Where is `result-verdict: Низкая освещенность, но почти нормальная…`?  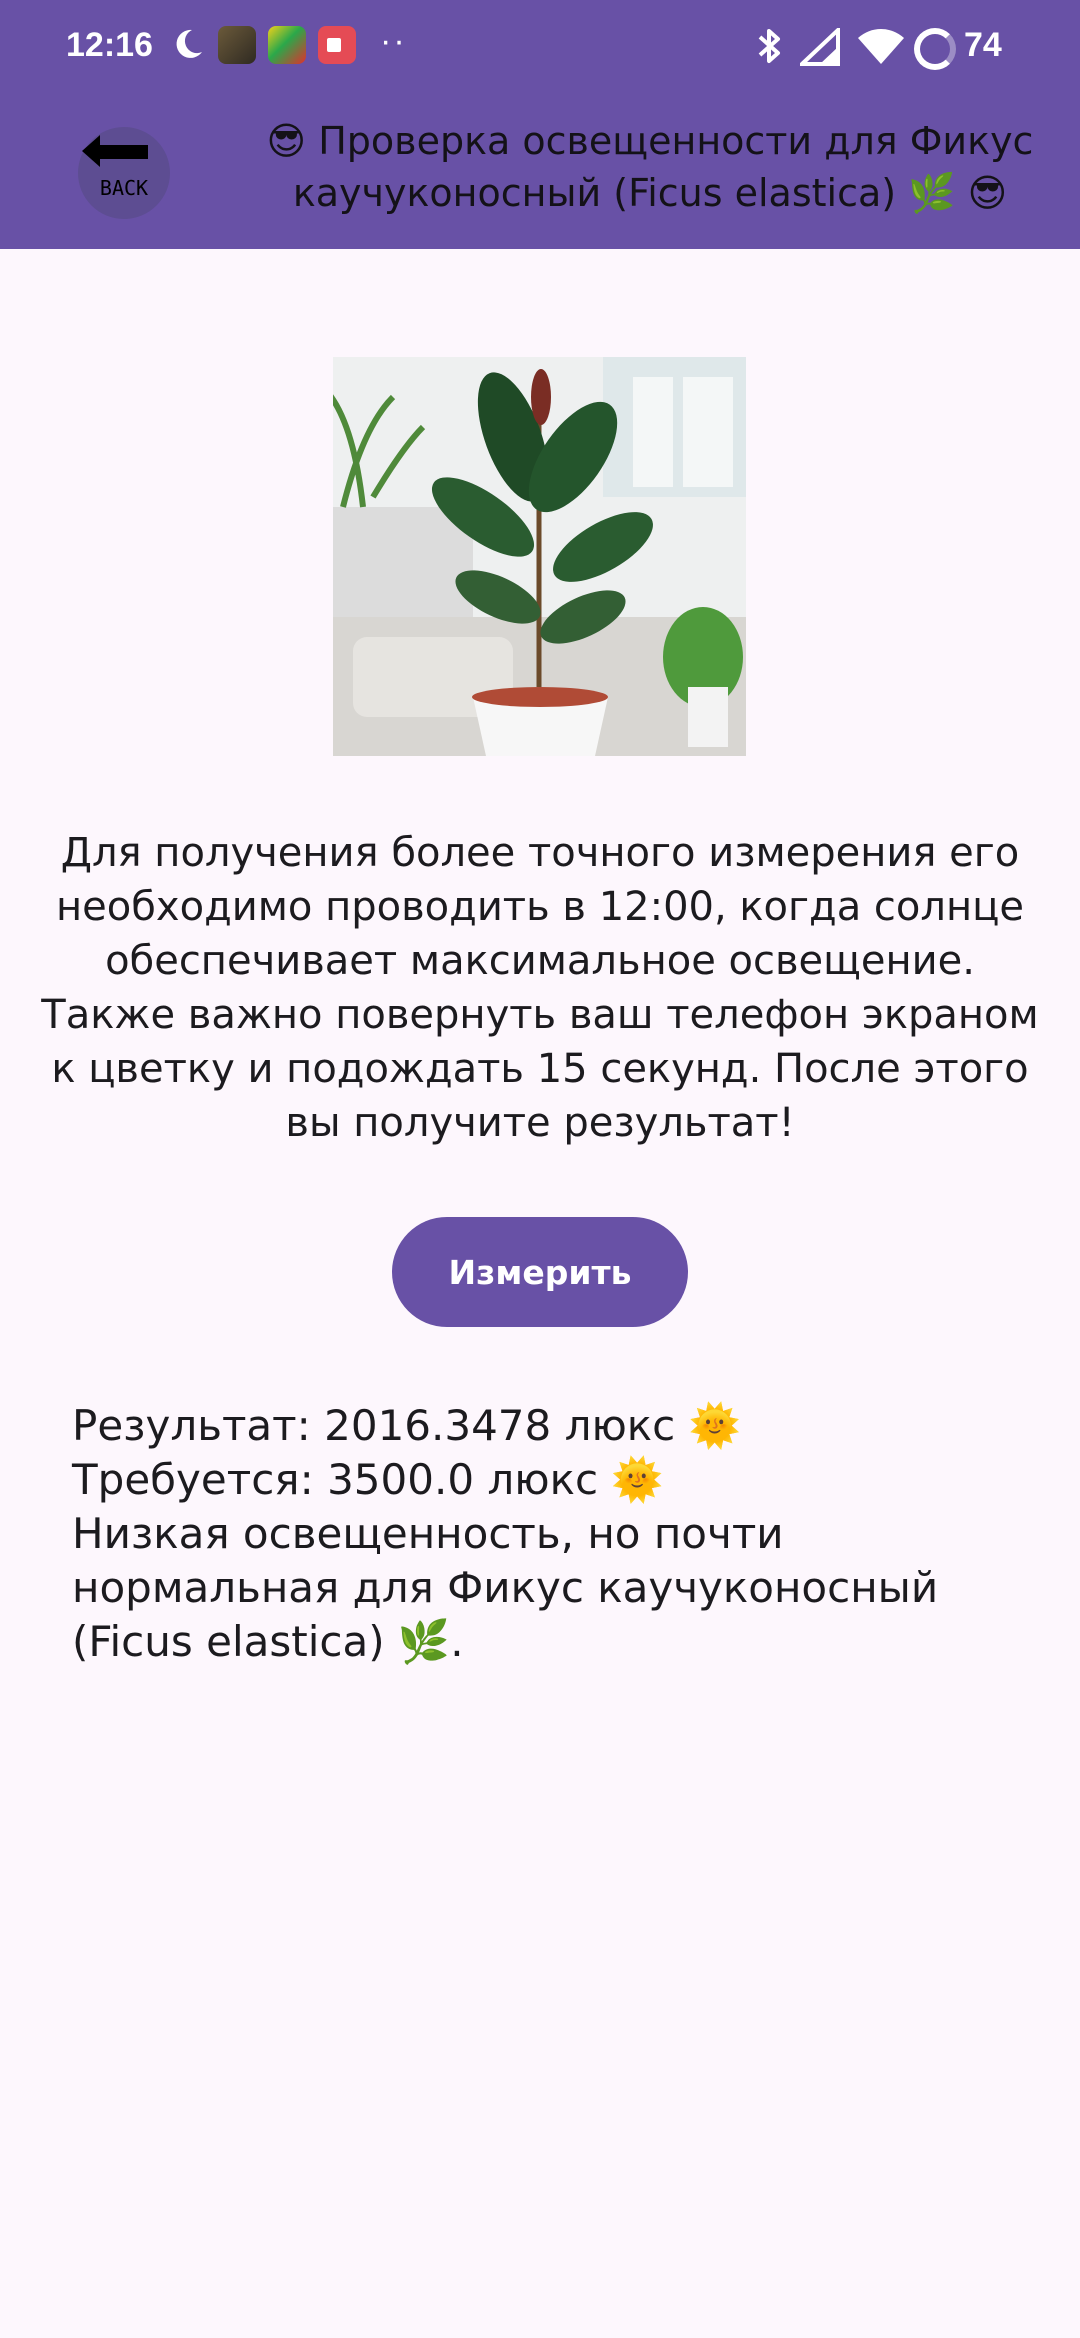
result-verdict: Низкая освещенность, но почти нормальная… is located at coordinates (512, 1587).